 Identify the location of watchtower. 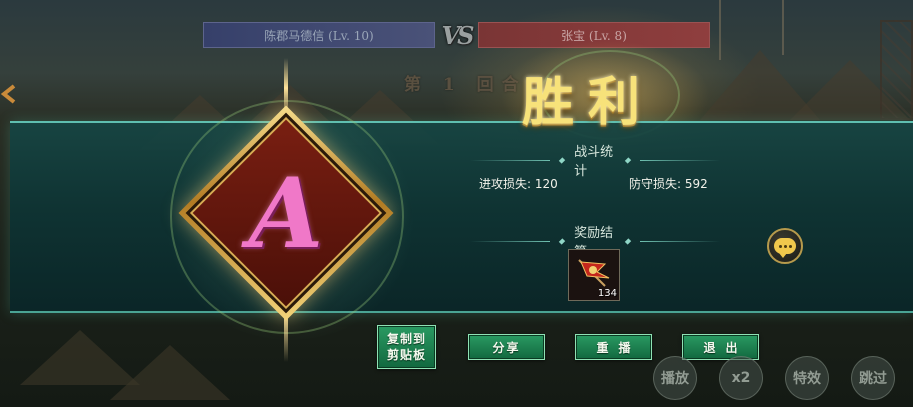
(896, 70).